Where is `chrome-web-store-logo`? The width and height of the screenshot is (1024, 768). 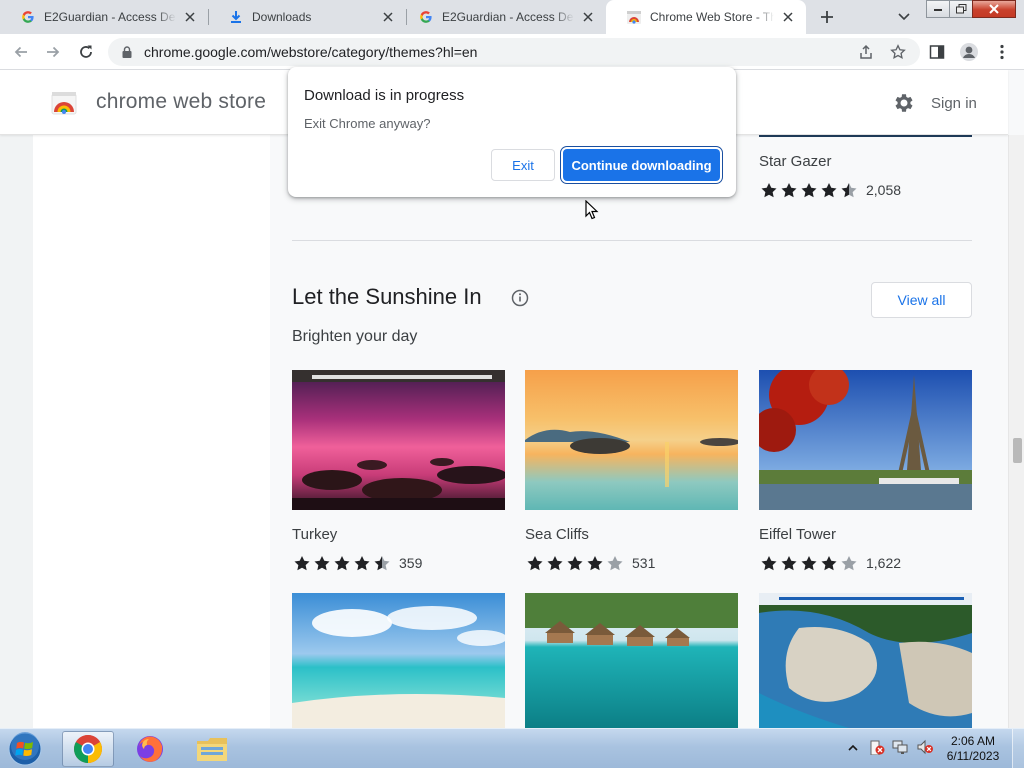 chrome-web-store-logo is located at coordinates (64, 102).